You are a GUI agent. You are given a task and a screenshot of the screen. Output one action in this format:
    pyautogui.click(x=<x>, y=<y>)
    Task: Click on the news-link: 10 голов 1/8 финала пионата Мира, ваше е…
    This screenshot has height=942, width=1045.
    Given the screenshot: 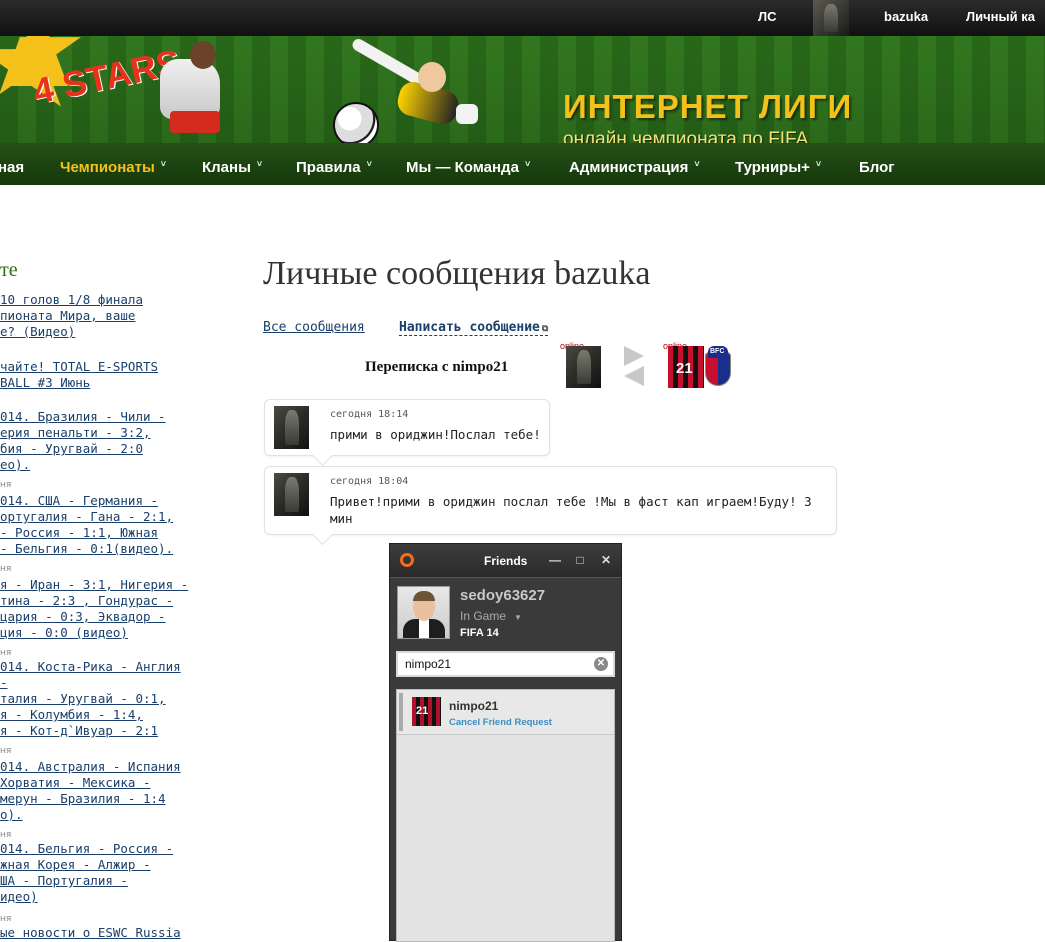 What is the action you would take?
    pyautogui.click(x=95, y=316)
    